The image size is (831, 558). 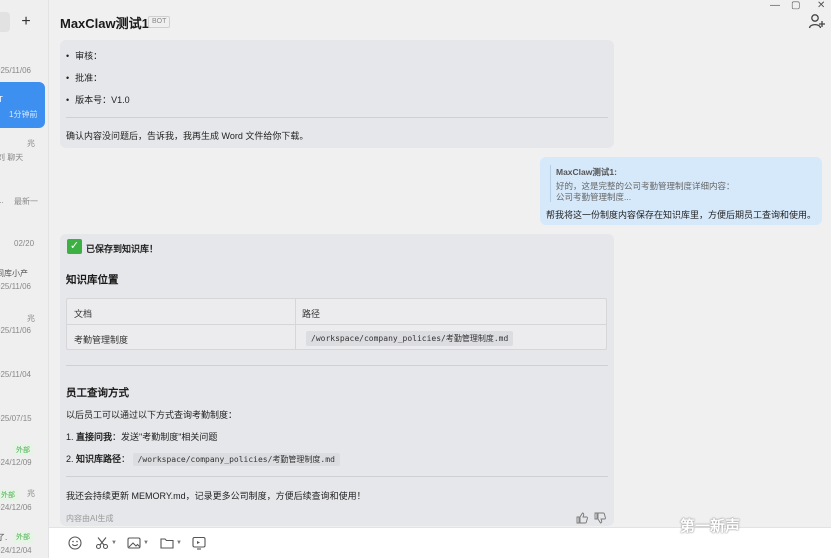 What do you see at coordinates (70, 437) in the screenshot?
I see `step-number: 1.` at bounding box center [70, 437].